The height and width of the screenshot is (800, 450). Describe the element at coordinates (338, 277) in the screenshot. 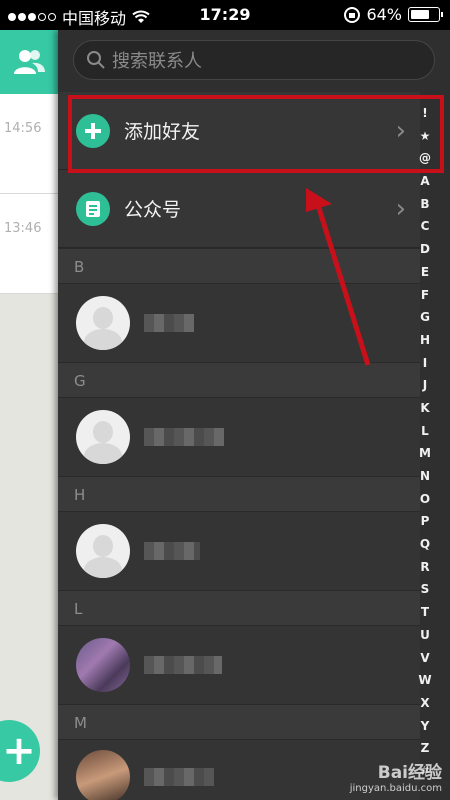

I see `annotation-arrow` at that location.